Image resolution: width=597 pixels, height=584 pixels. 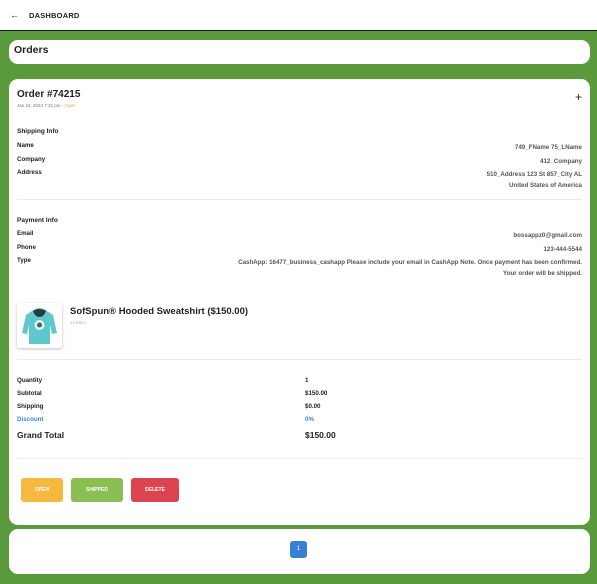 What do you see at coordinates (299, 406) in the screenshot?
I see `shipping-cost-row: Shipping $0.00` at bounding box center [299, 406].